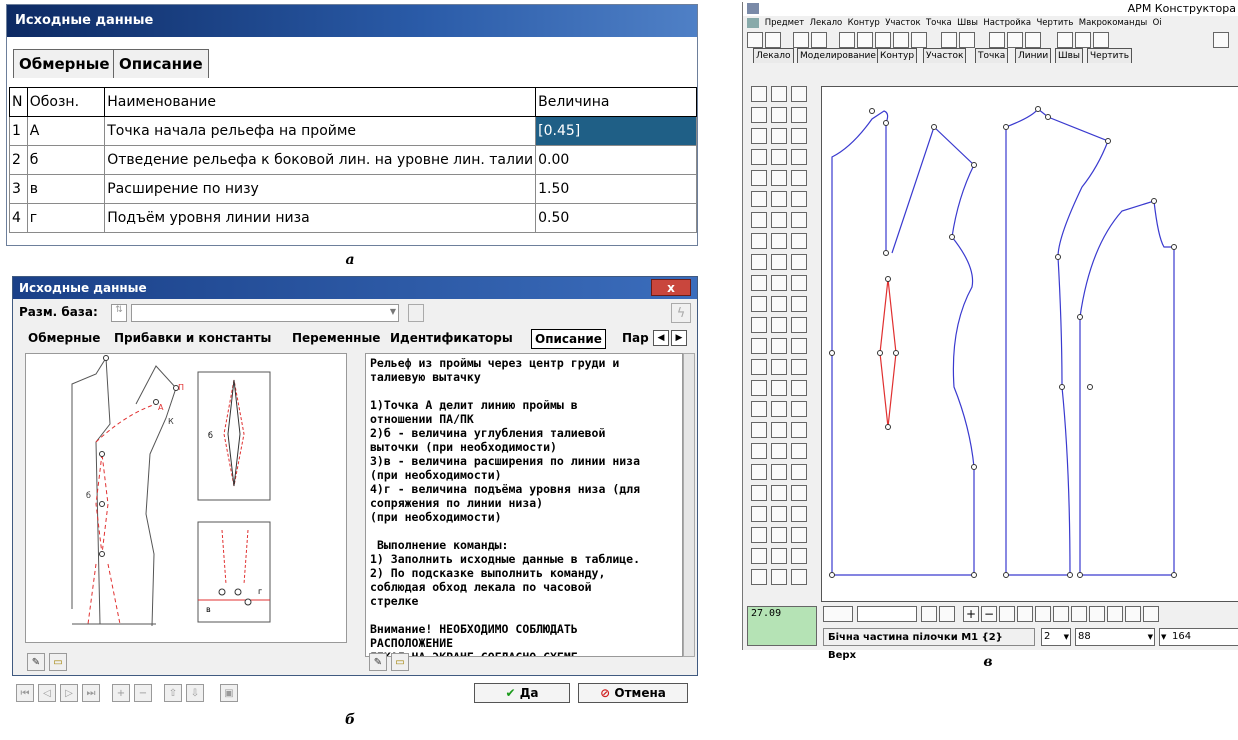  Describe the element at coordinates (58, 662) in the screenshot. I see `folder-open-icon: ▭` at that location.